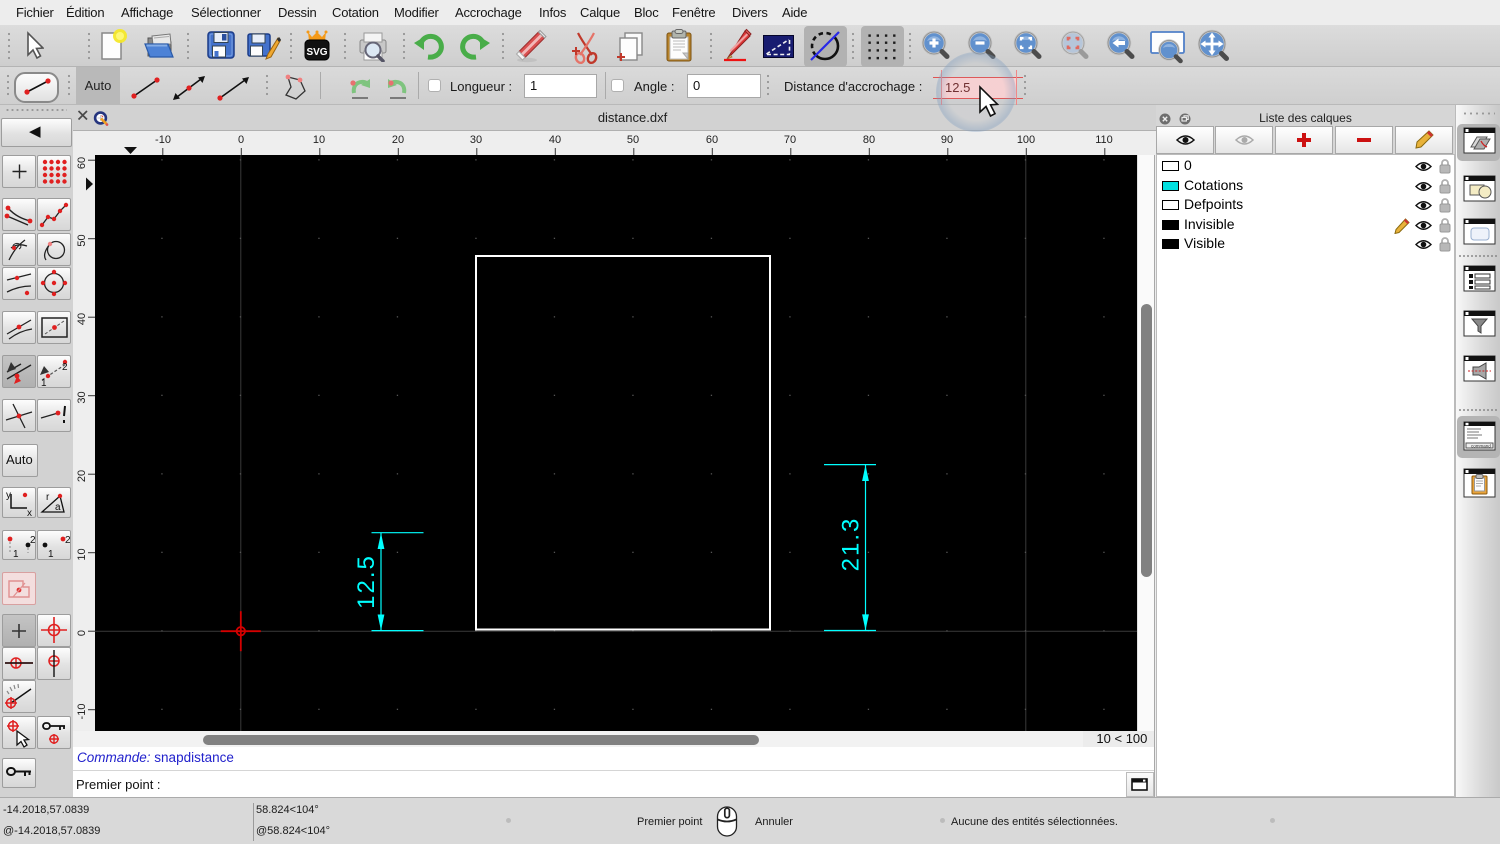 The image size is (1500, 844). I want to click on svg-text: y, so click(8, 495).